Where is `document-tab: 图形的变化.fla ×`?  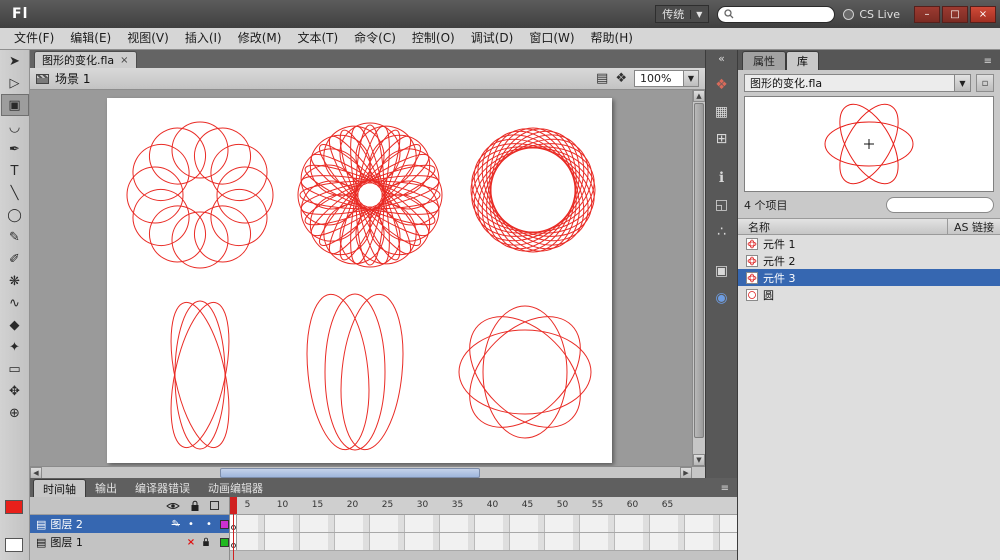 document-tab: 图形的变化.fla × is located at coordinates (85, 59).